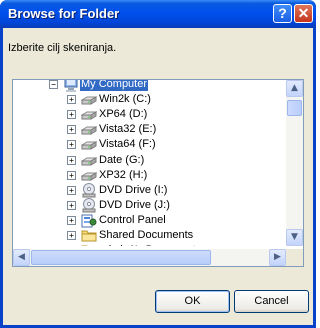 This screenshot has height=328, width=320. Describe the element at coordinates (121, 257) in the screenshot. I see `horizontal-scroll-thumb` at that location.